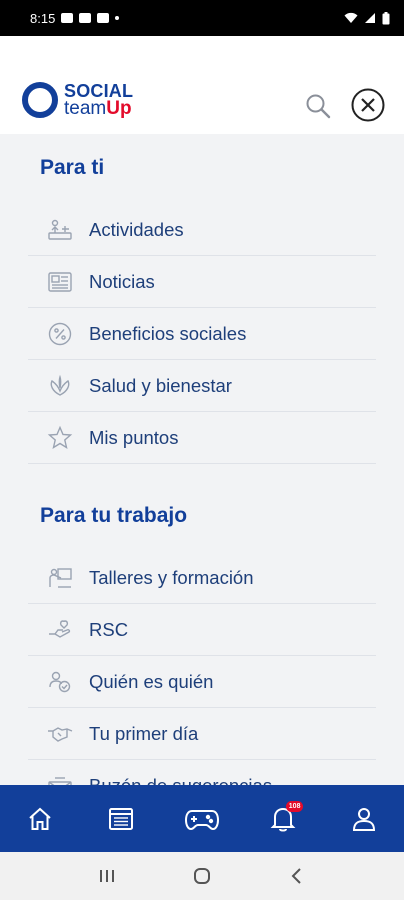 The height and width of the screenshot is (900, 404). Describe the element at coordinates (119, 108) in the screenshot. I see `logo-up-text: Up` at that location.